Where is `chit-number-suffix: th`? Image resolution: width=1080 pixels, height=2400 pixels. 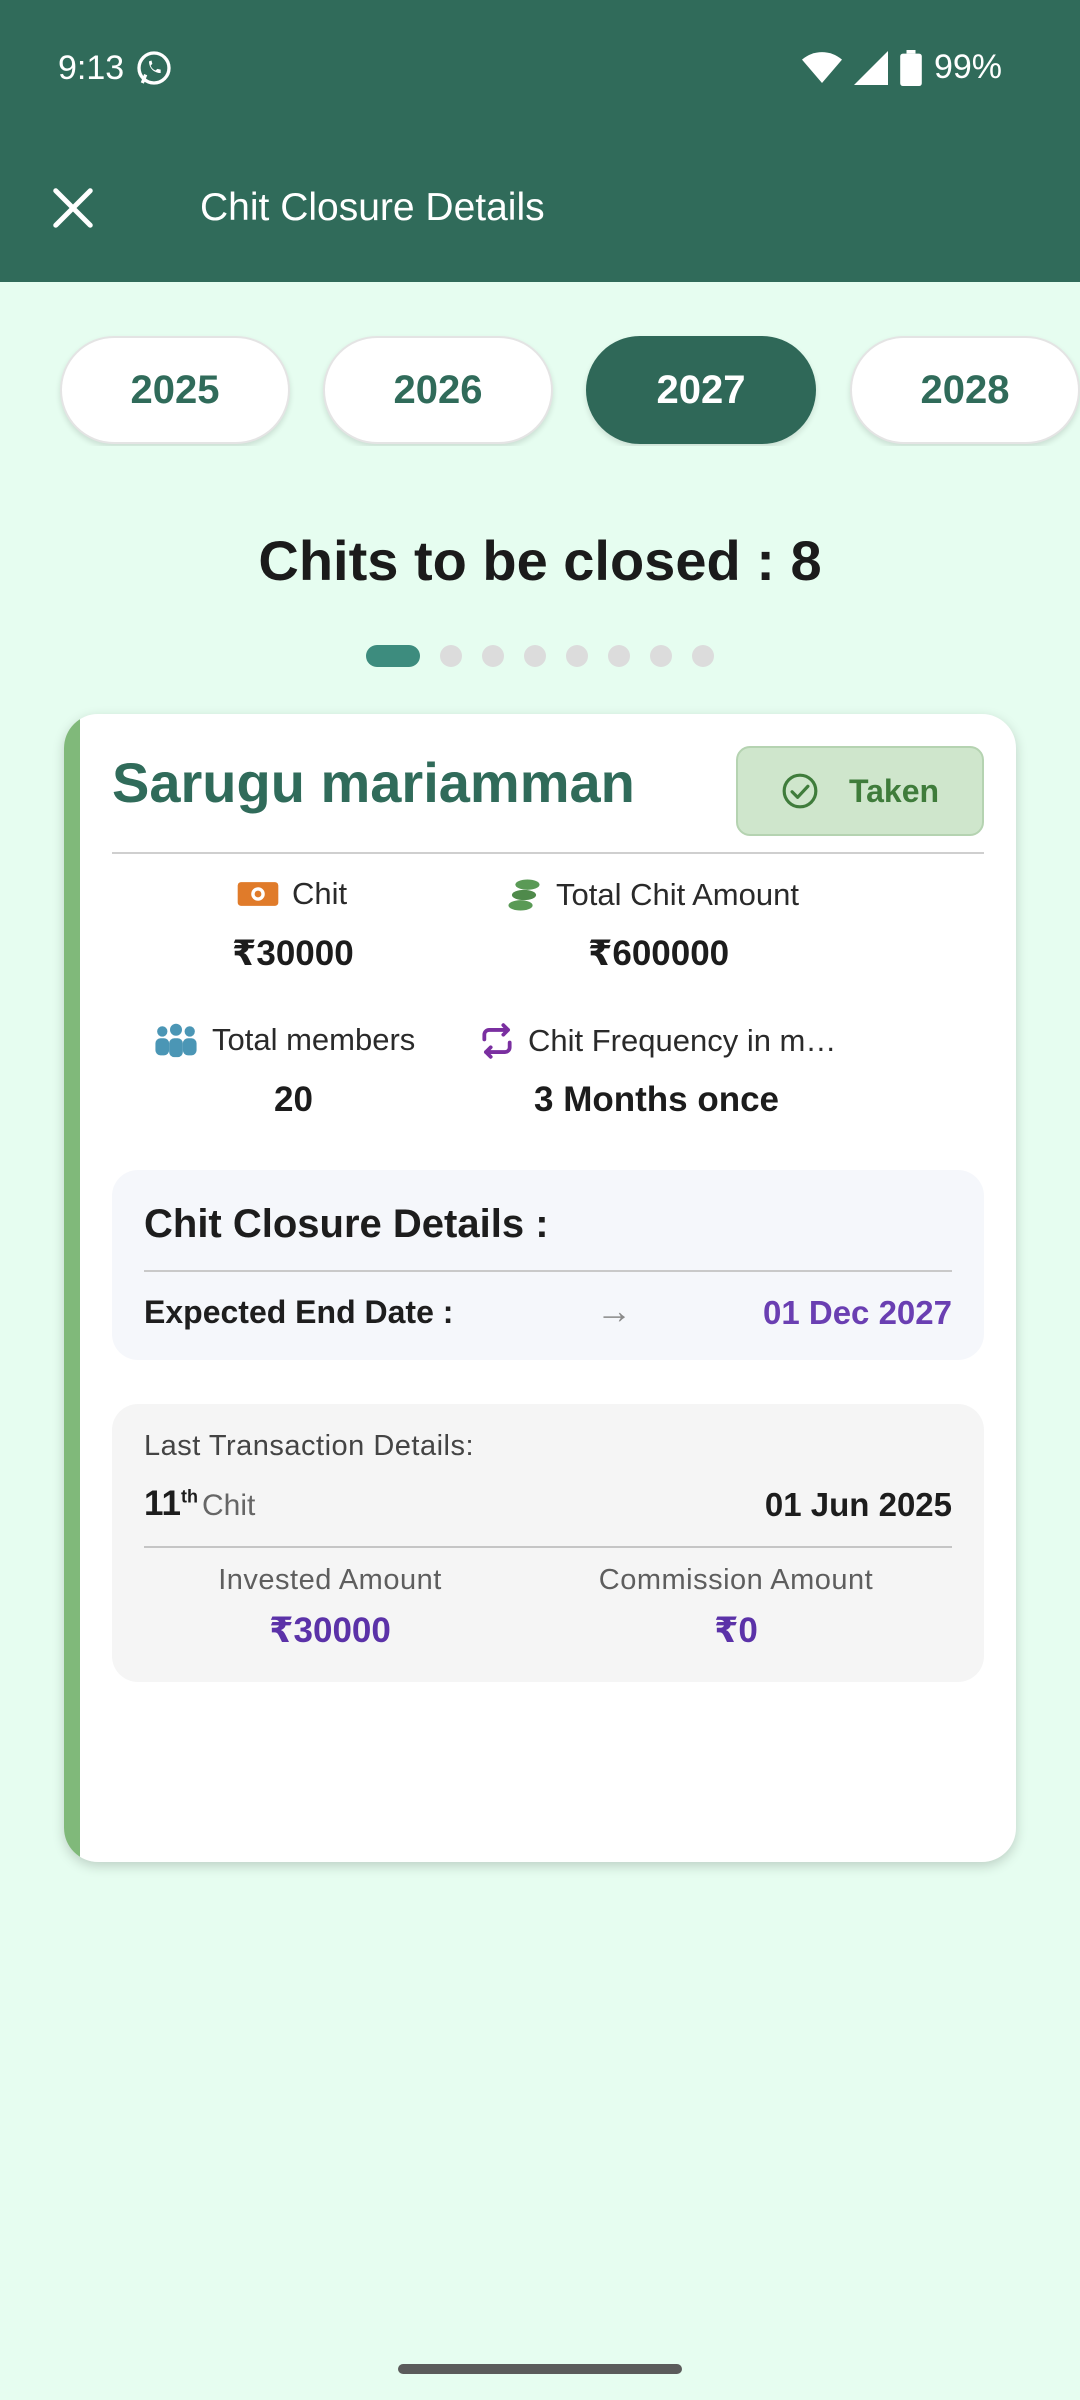 chit-number-suffix: th is located at coordinates (189, 1496).